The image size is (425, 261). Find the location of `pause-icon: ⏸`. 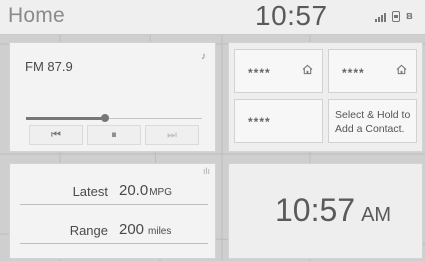

pause-icon: ⏸ is located at coordinates (114, 134).